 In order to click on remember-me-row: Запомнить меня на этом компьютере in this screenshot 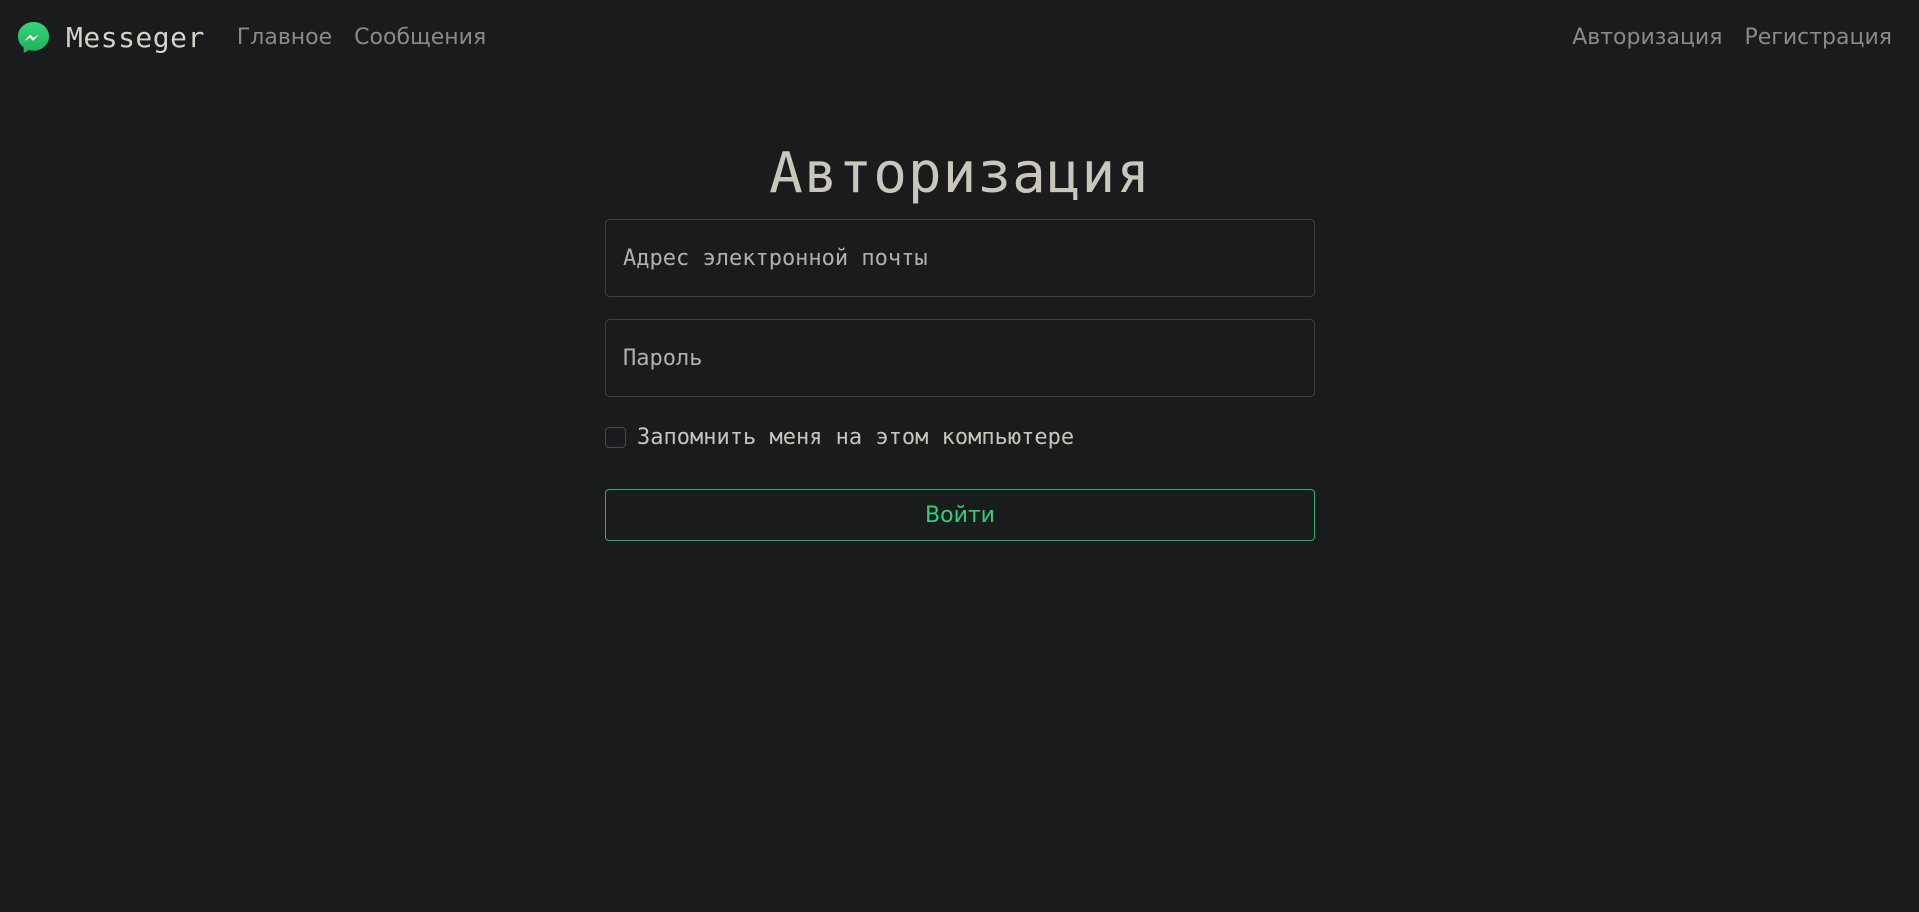, I will do `click(960, 437)`.